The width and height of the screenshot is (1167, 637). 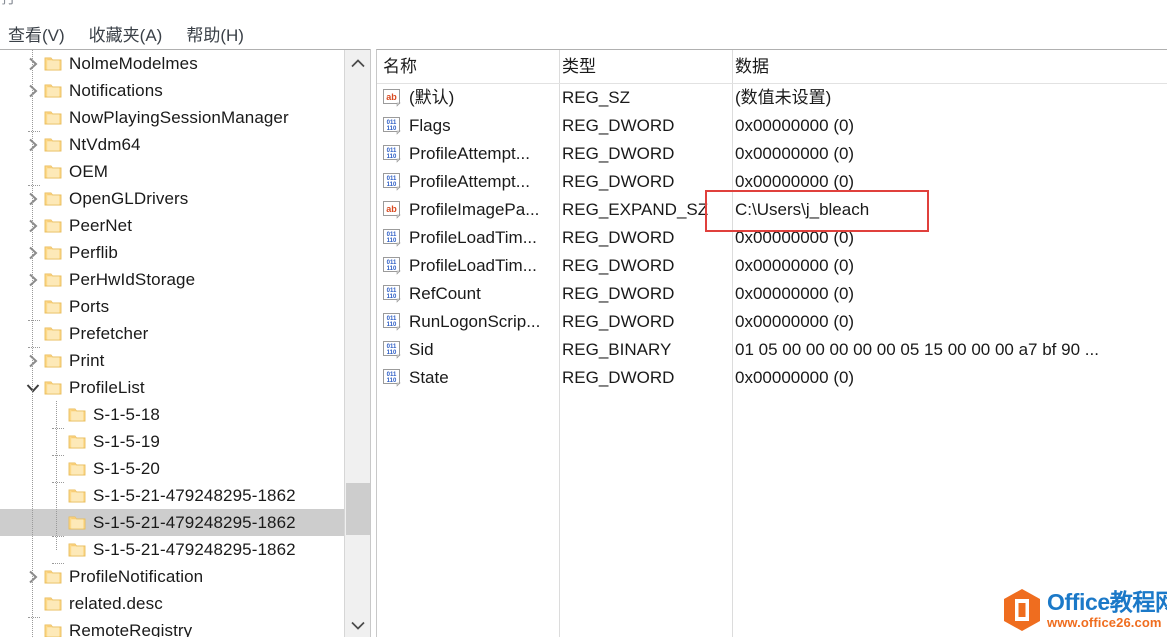 I want to click on tree-item: S-1-5-19, so click(x=172, y=442).